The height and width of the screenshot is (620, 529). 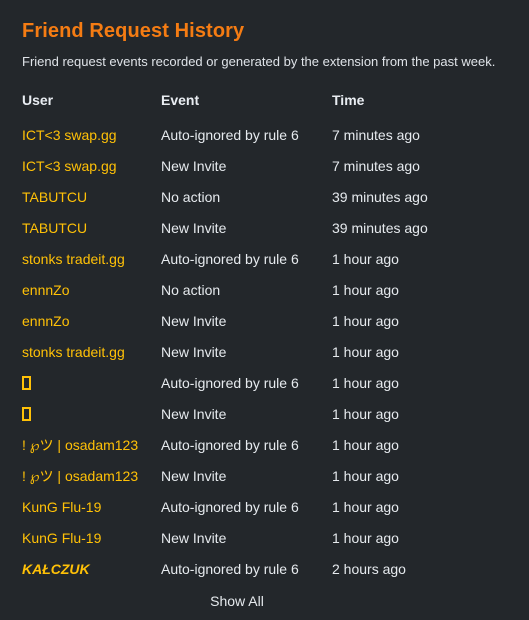 I want to click on table-header-row: User Event Time, so click(x=273, y=105).